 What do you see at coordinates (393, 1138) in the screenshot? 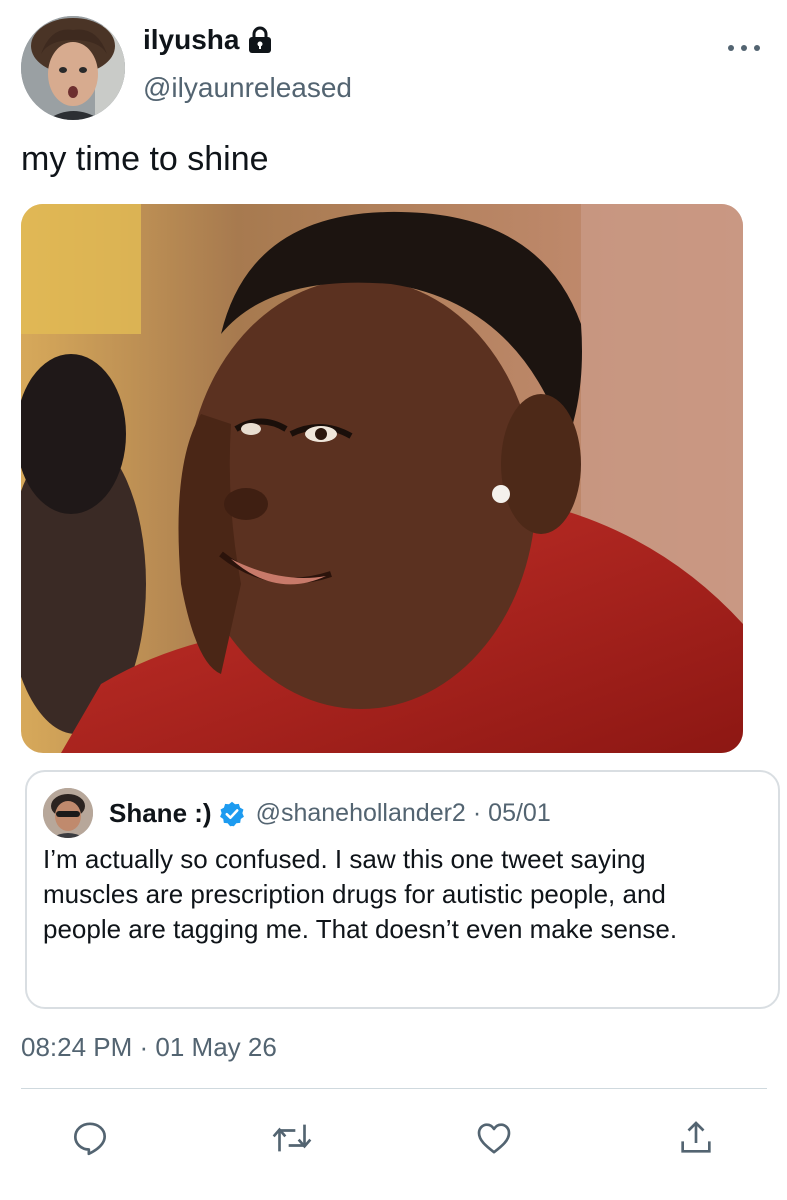
I see `action-bar` at bounding box center [393, 1138].